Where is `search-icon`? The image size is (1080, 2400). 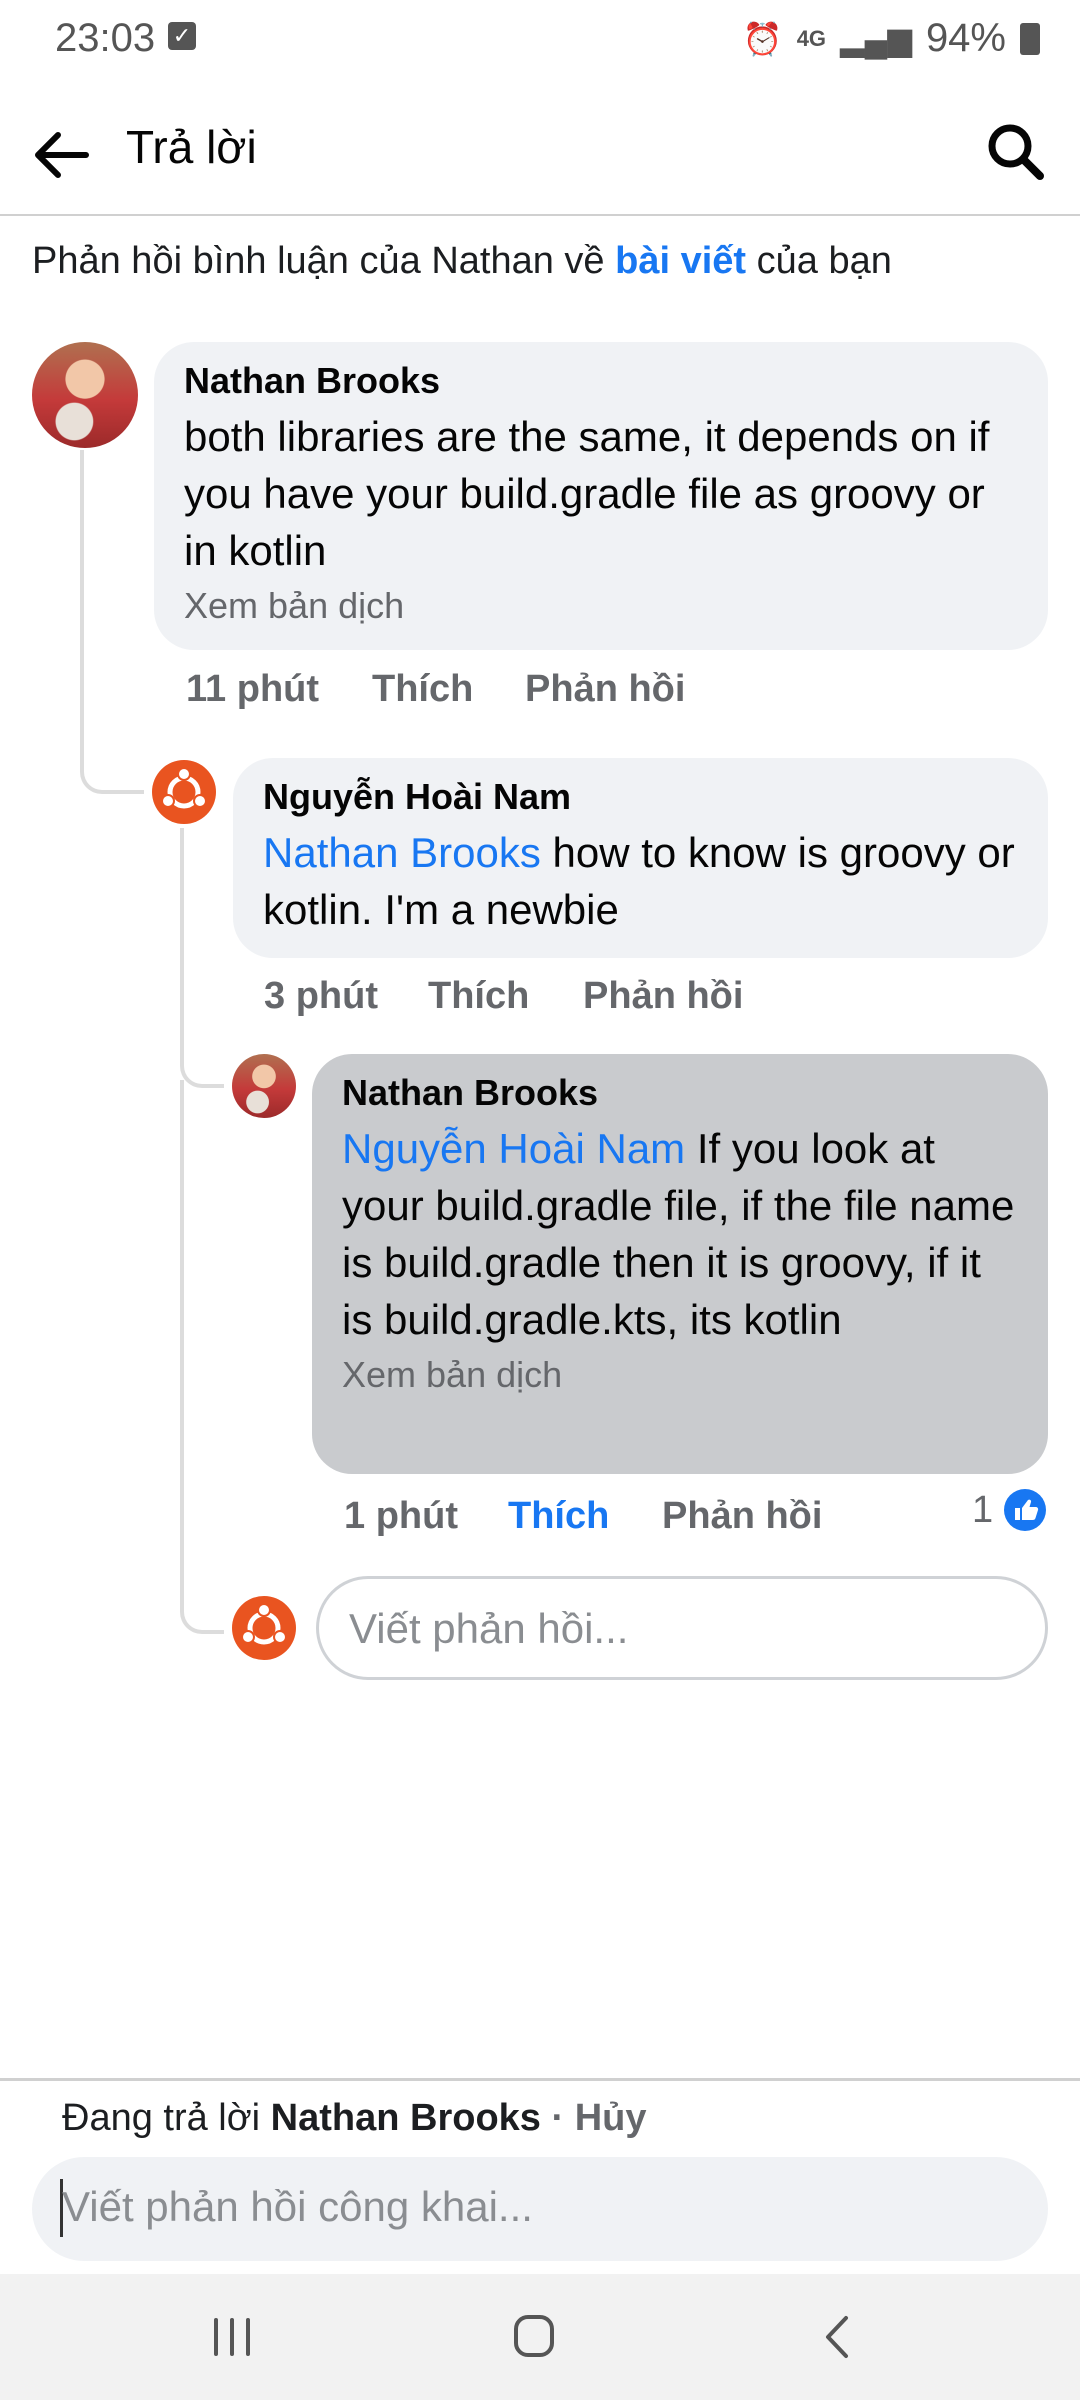 search-icon is located at coordinates (1016, 152).